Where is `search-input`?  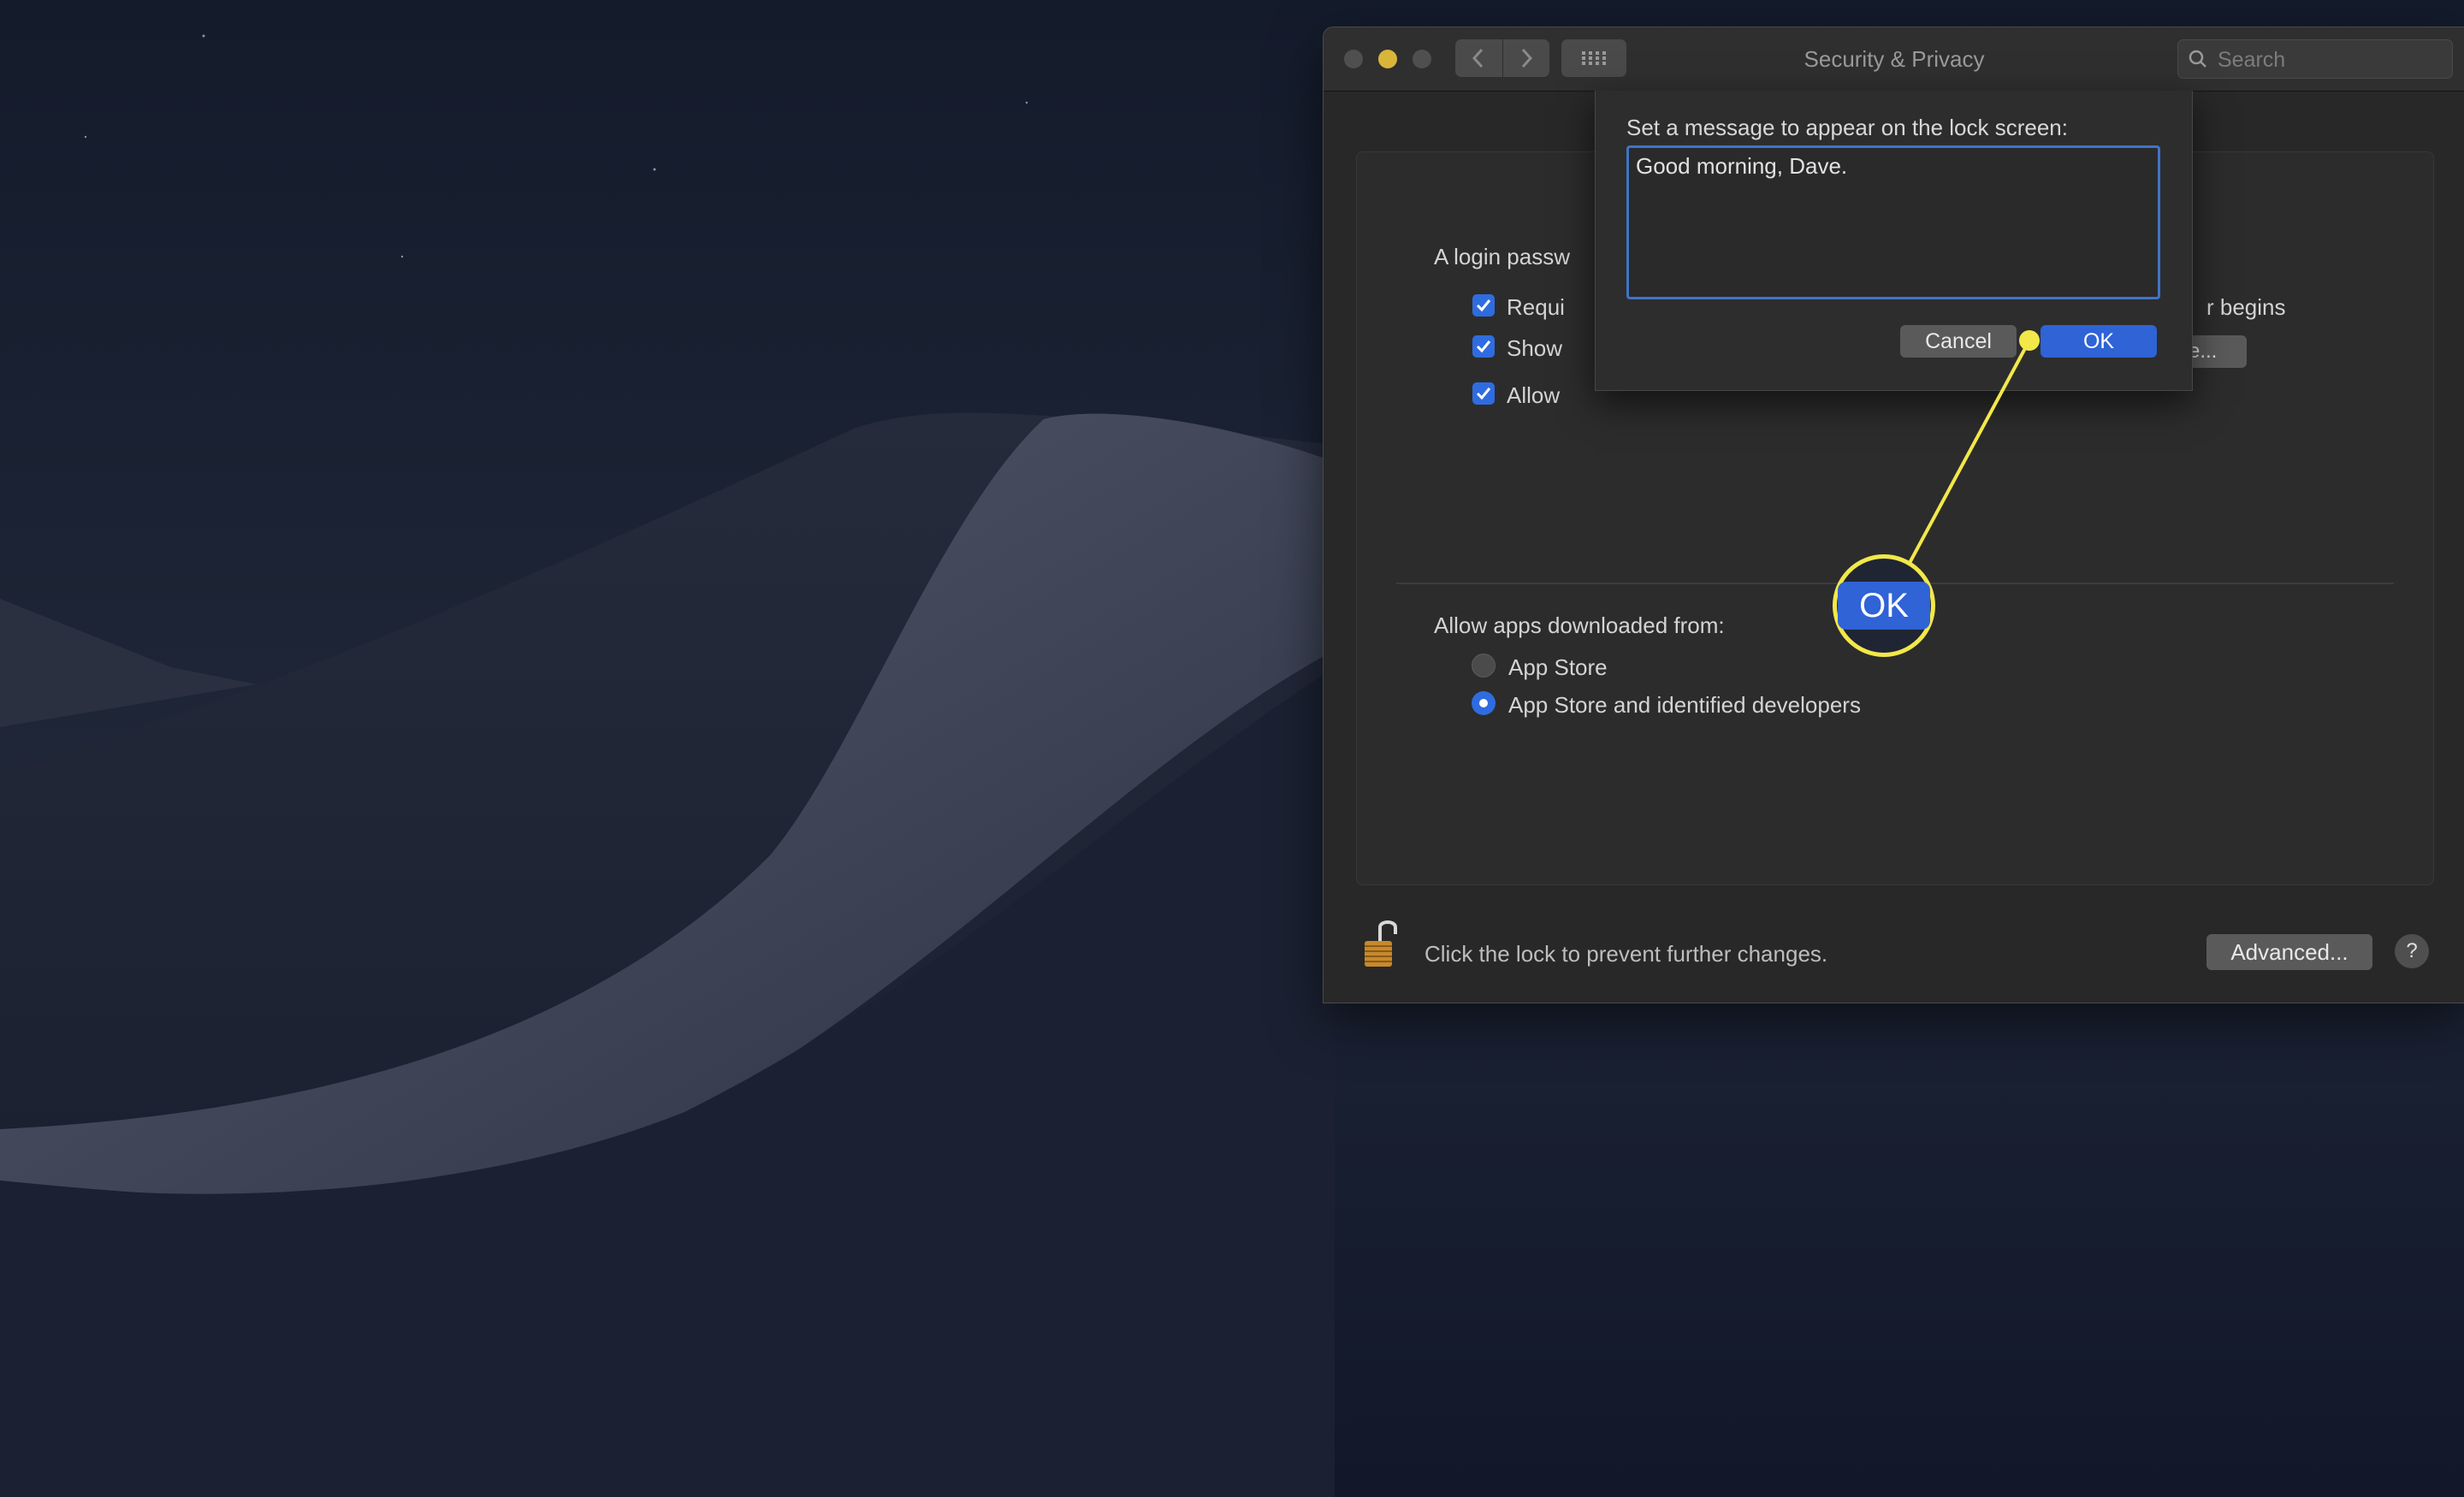 search-input is located at coordinates (2329, 60).